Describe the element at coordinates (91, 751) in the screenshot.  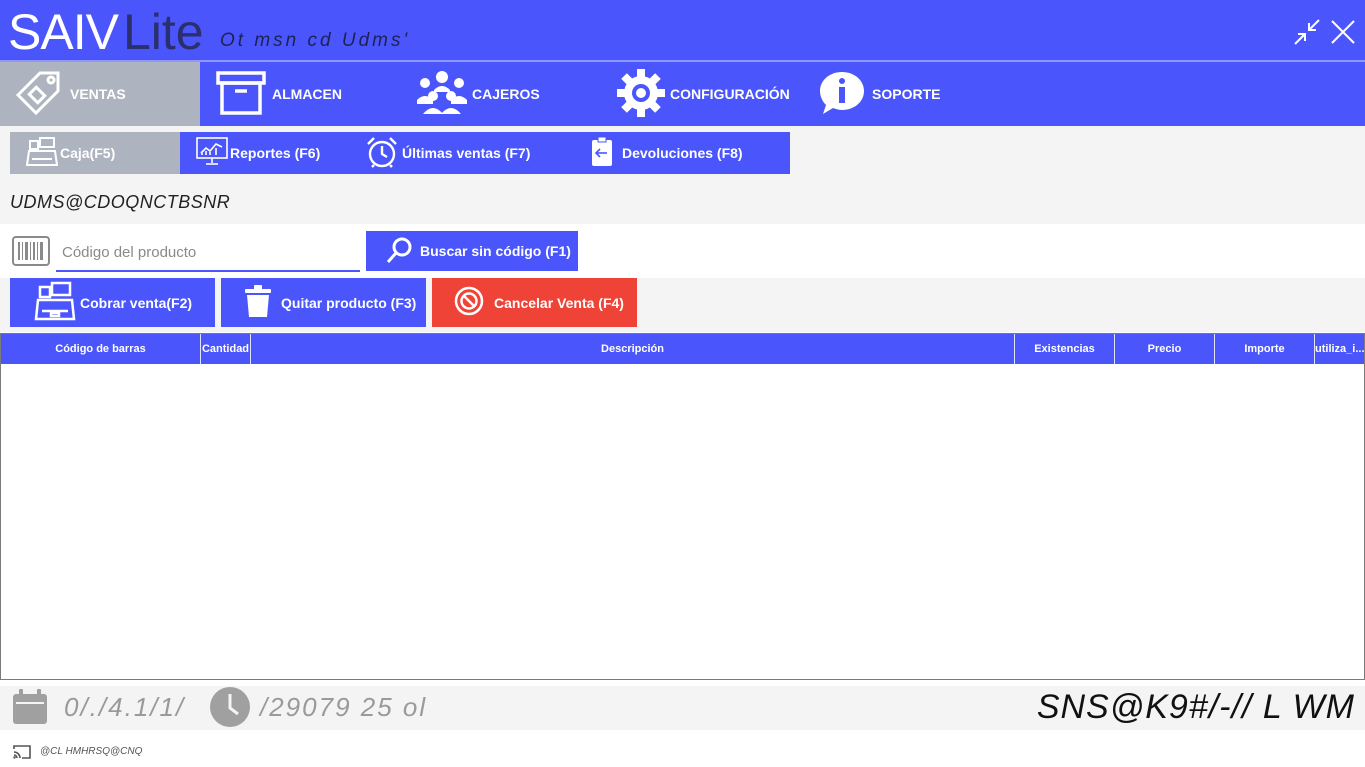
I see `footer-info: @CL HMHRSQ@CNQ` at that location.